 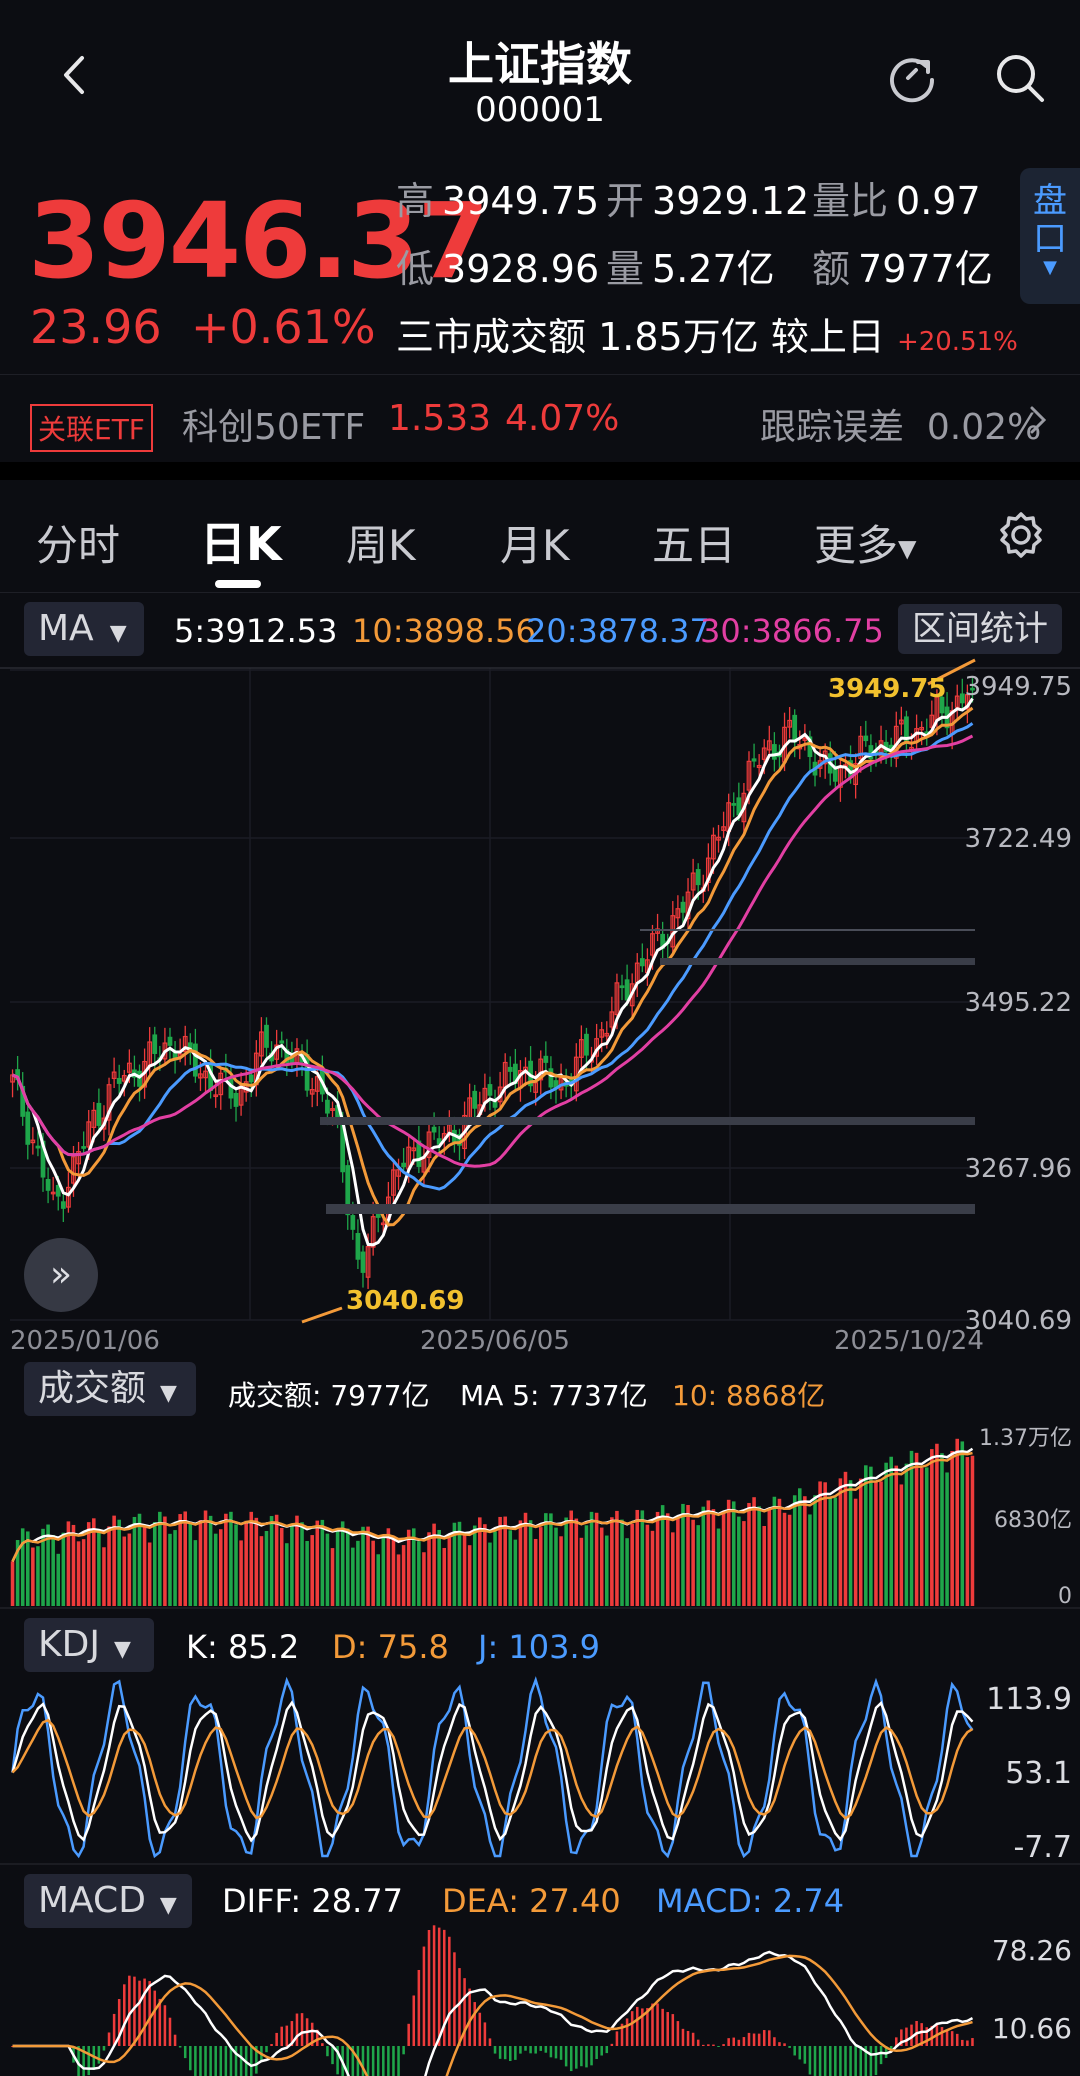 What do you see at coordinates (1038, 1773) in the screenshot?
I see `kdj-y-mid: 53.1` at bounding box center [1038, 1773].